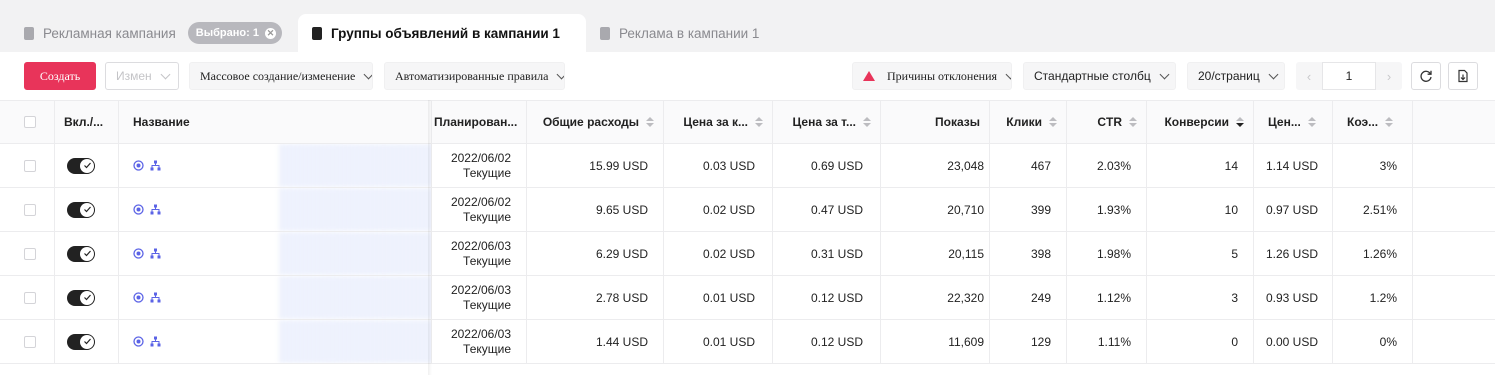  Describe the element at coordinates (142, 76) in the screenshot. I see `edit-dropdown: Измен` at that location.